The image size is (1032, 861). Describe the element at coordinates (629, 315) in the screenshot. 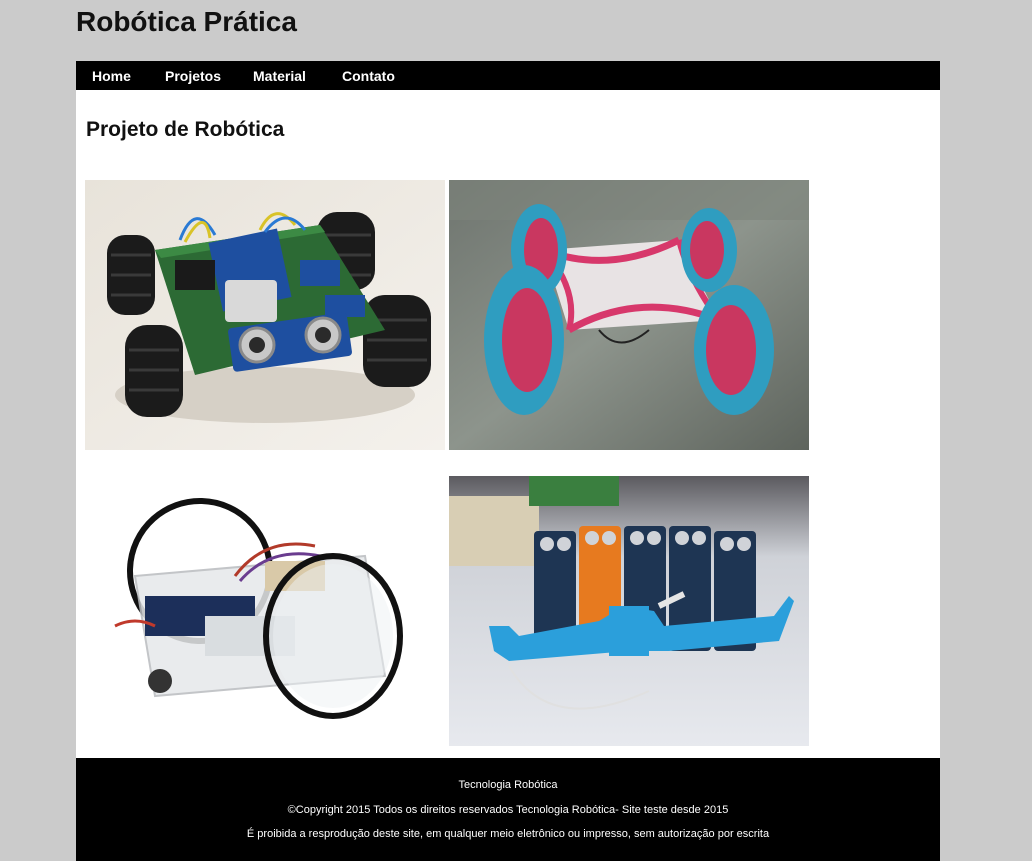

I see `quad-wheel-robot-photo` at that location.